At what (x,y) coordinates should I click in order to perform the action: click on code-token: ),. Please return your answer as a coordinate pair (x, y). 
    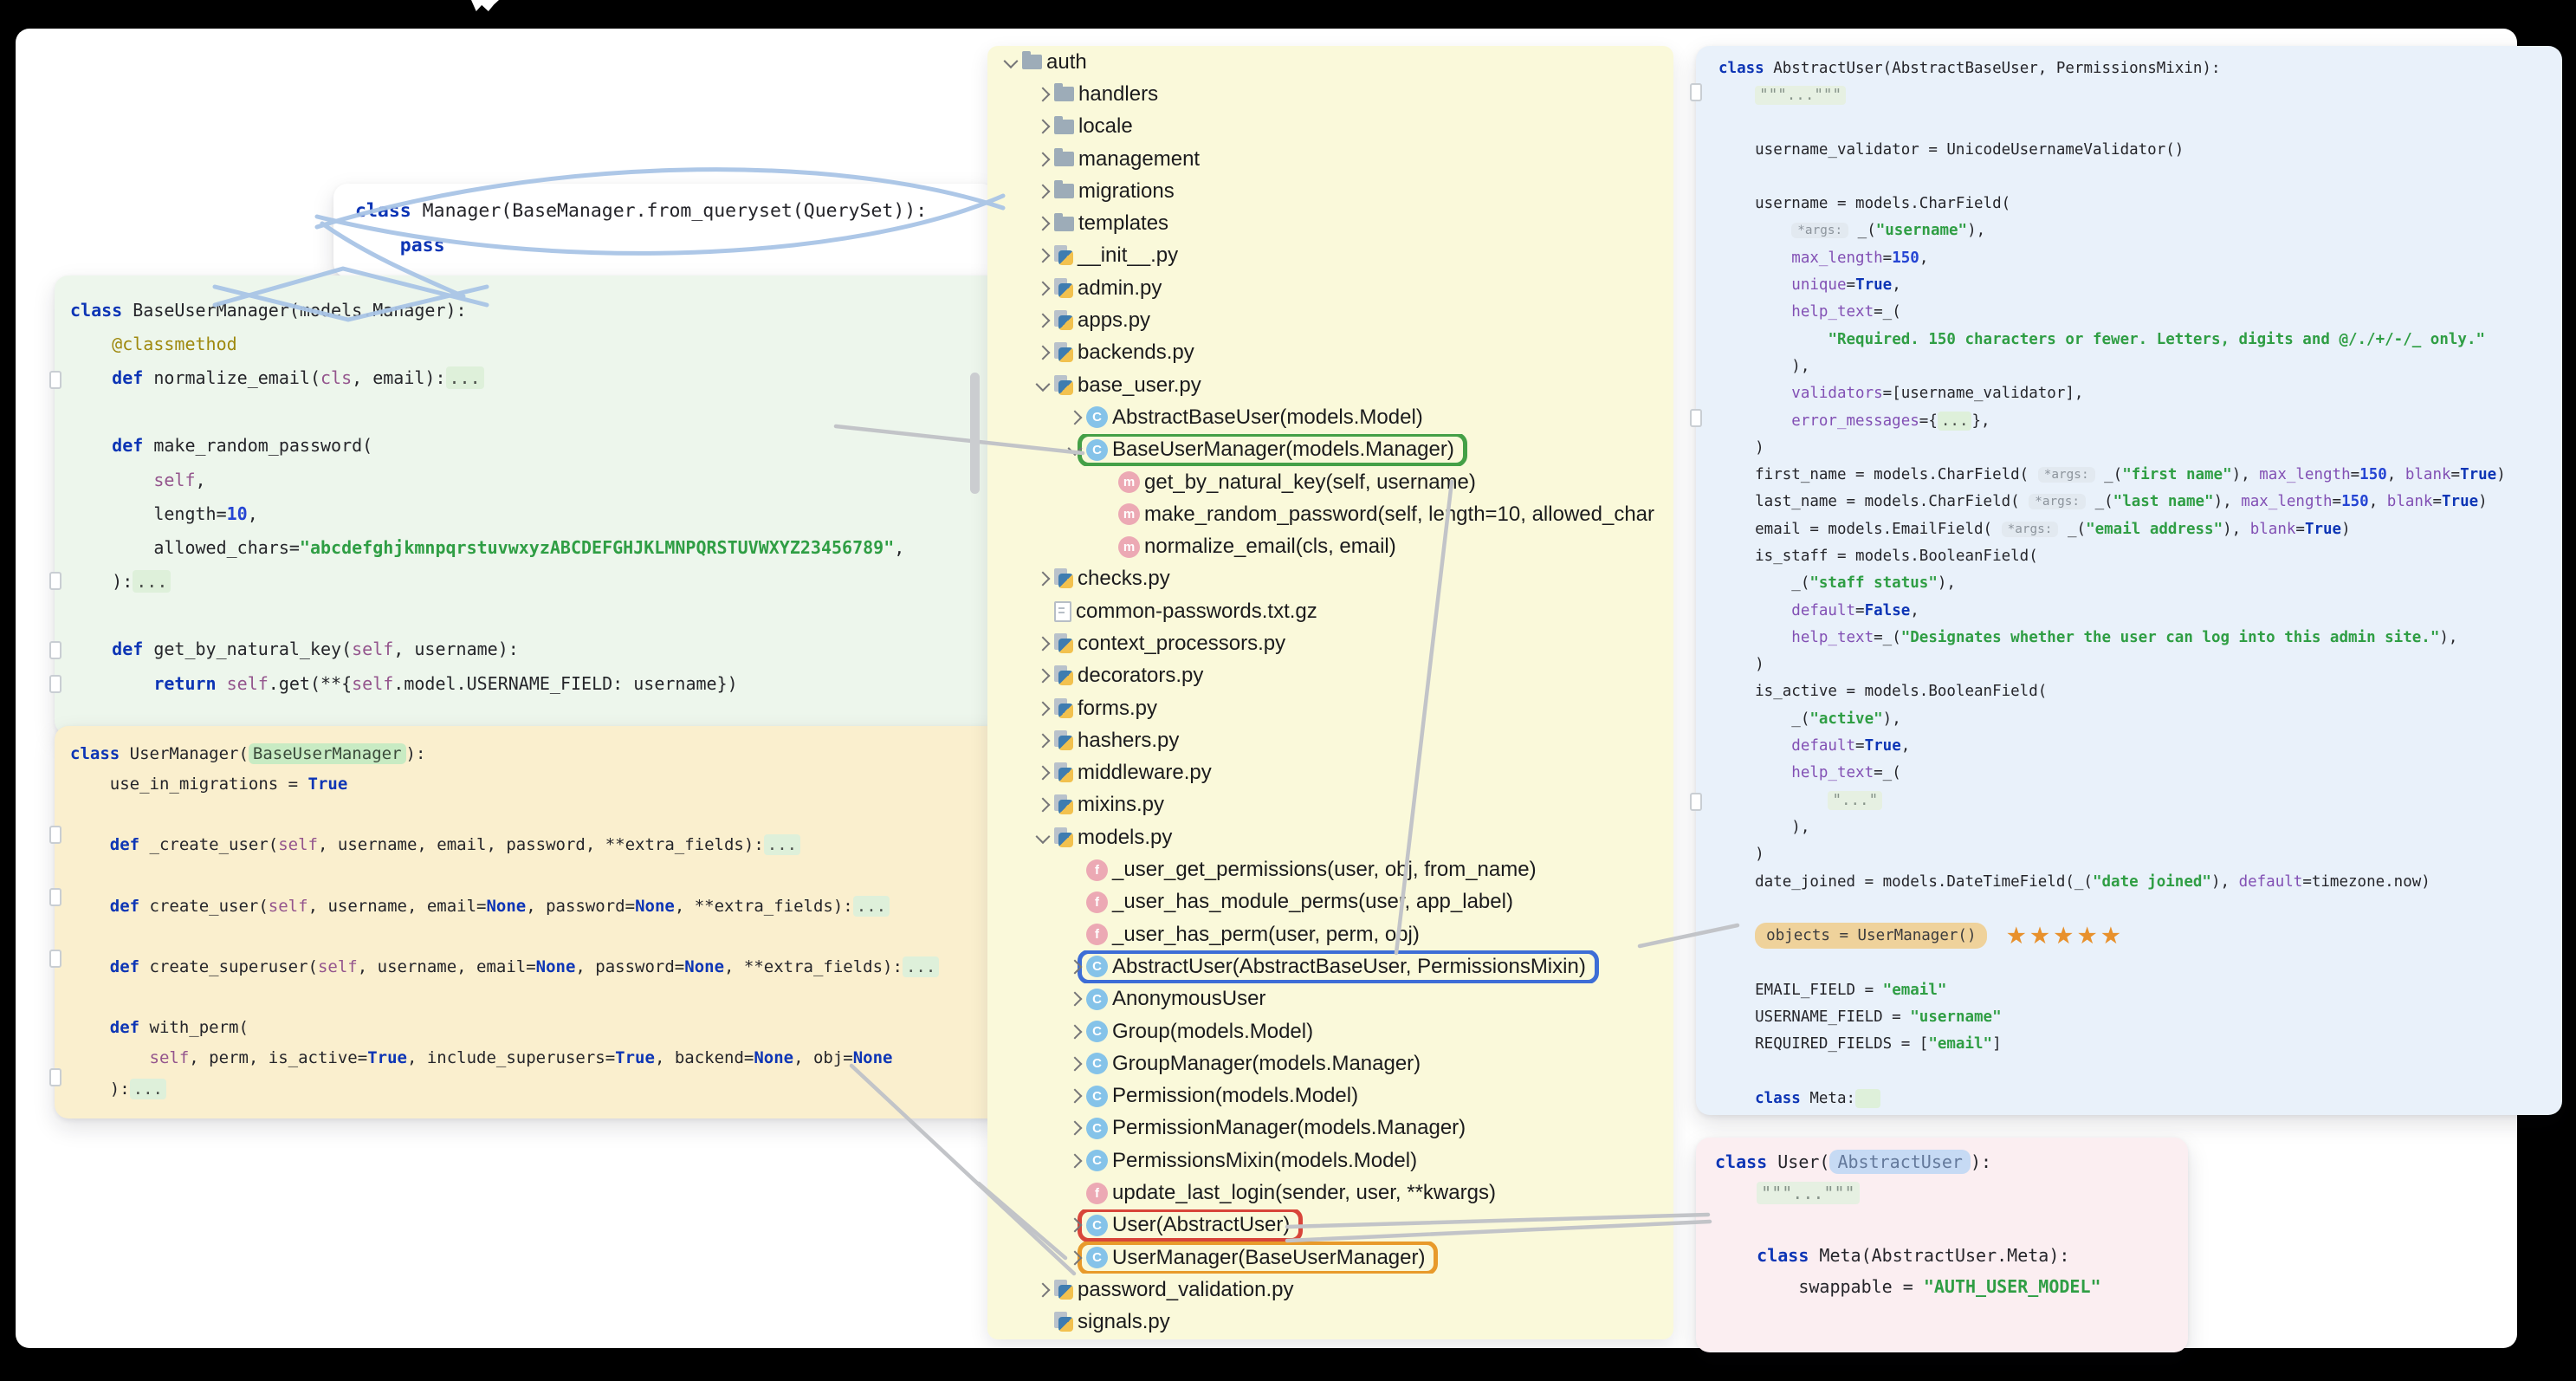
    Looking at the image, I should click on (1764, 366).